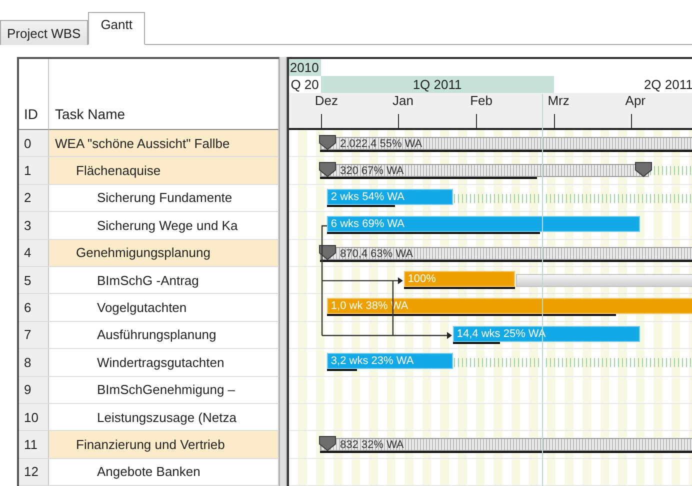 Image resolution: width=692 pixels, height=486 pixels. Describe the element at coordinates (164, 94) in the screenshot. I see `column-header: Task Name` at that location.